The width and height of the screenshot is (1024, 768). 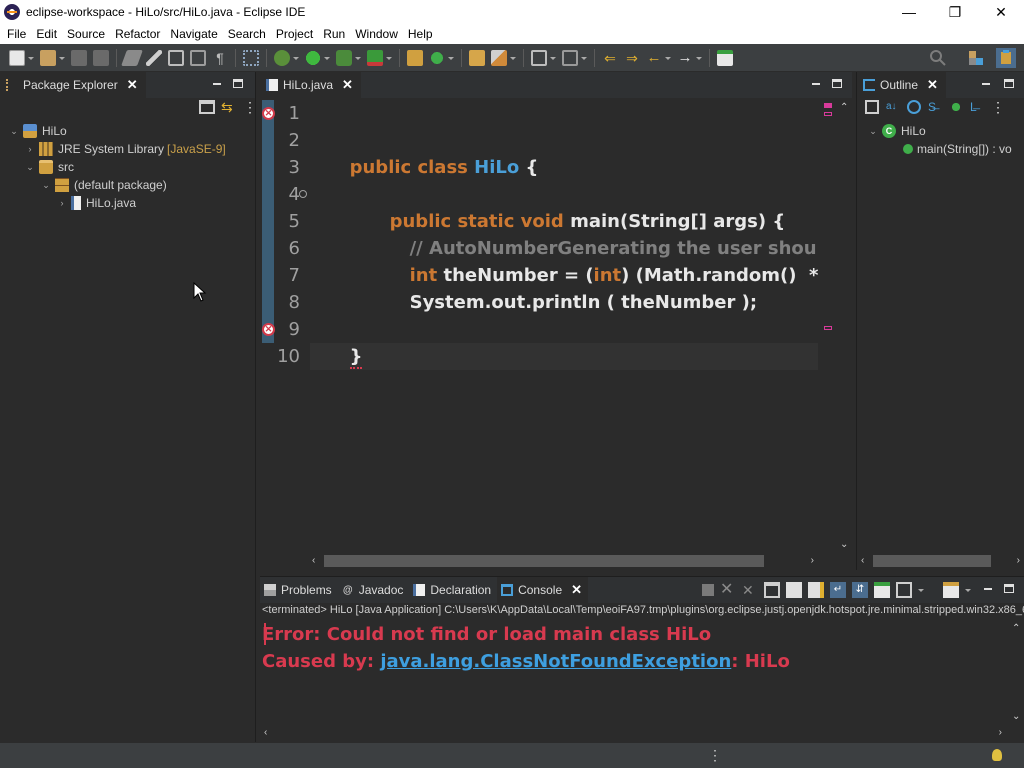 What do you see at coordinates (914, 107) in the screenshot?
I see `hide-fields-icon` at bounding box center [914, 107].